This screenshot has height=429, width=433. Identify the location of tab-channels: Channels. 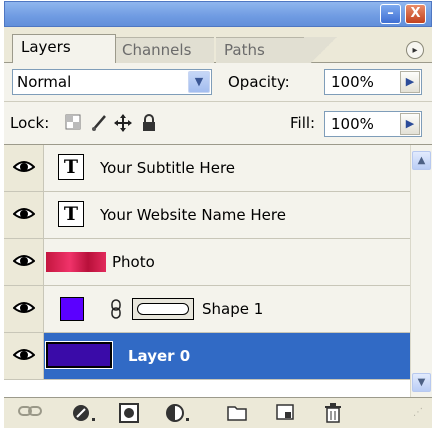
(164, 50).